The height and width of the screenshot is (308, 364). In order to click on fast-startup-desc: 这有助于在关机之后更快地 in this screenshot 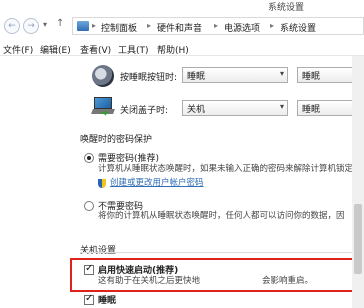, I will do `click(149, 281)`.